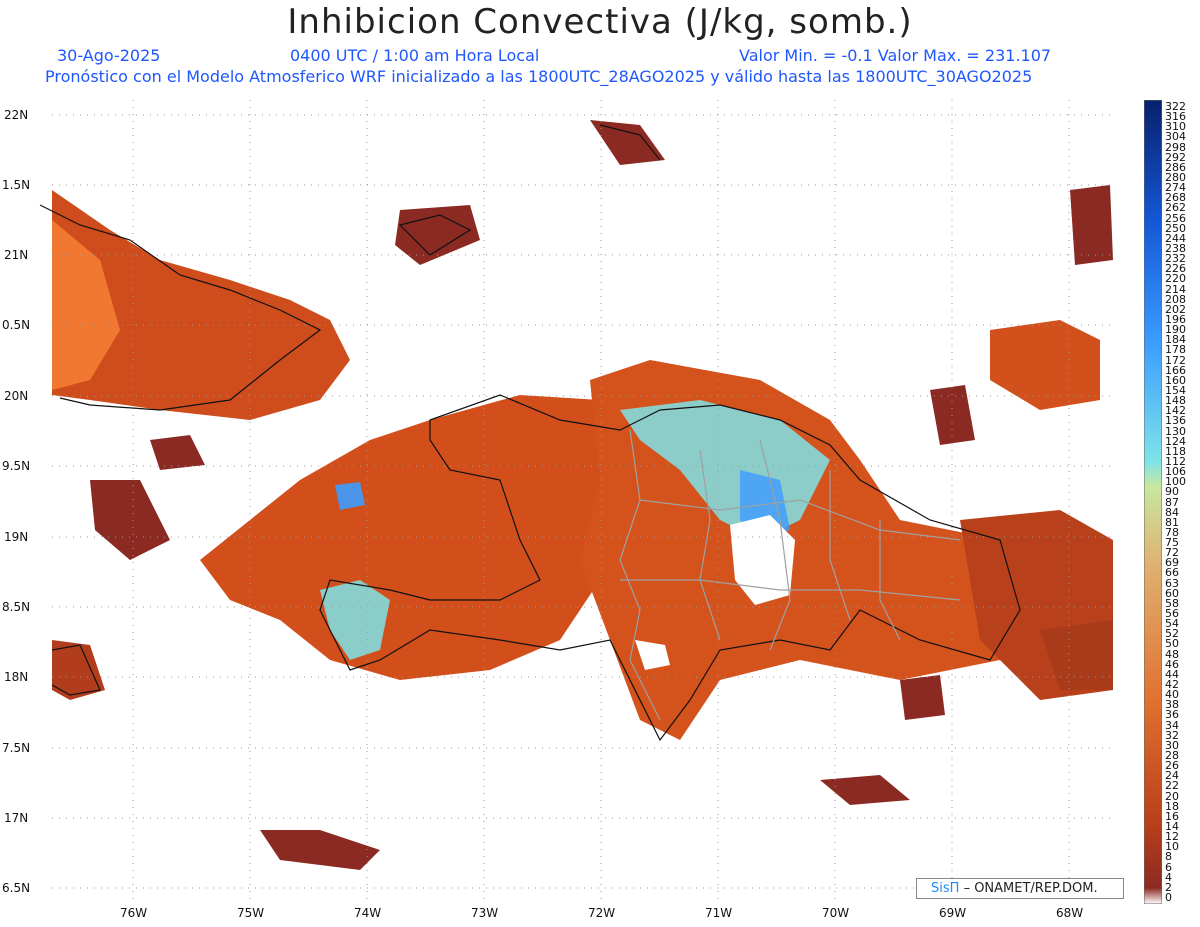 The width and height of the screenshot is (1200, 927). What do you see at coordinates (16, 677) in the screenshot?
I see `lat-label: 18N` at bounding box center [16, 677].